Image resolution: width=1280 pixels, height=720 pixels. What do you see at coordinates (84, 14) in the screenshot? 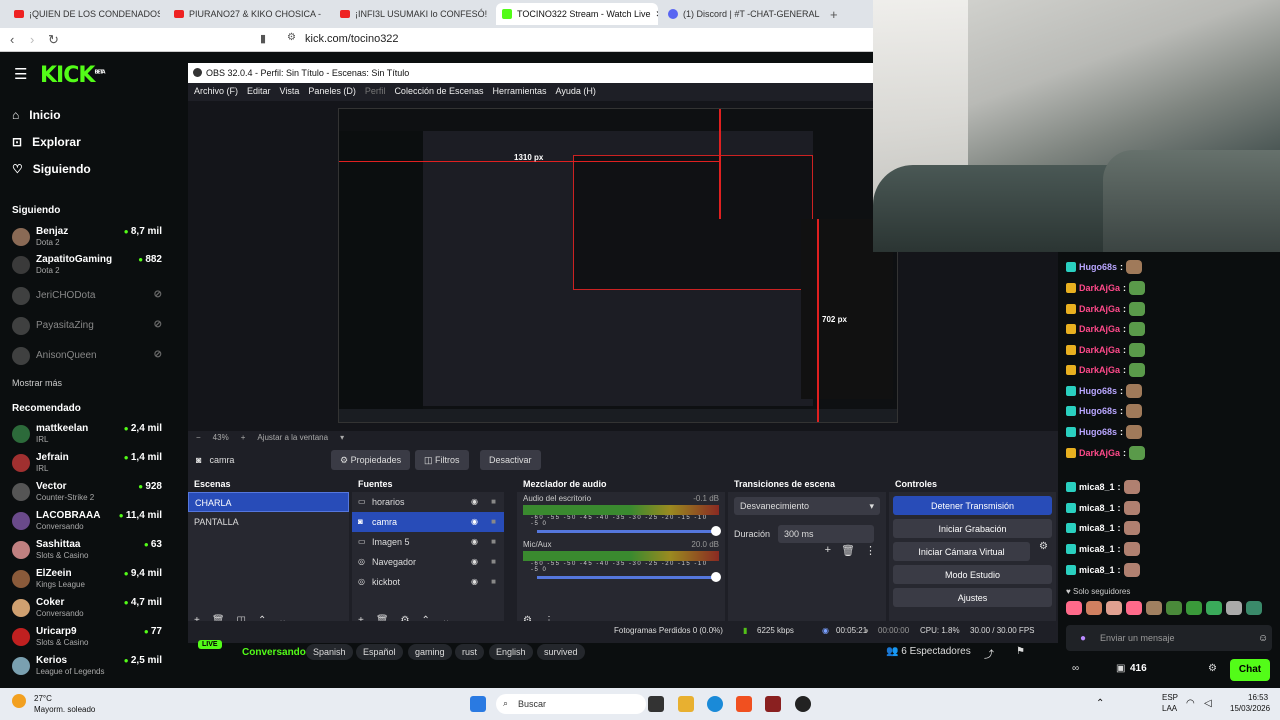
I see `browser-tab-1: ¡QUIEN DE LOS CONDENADOS A M` at bounding box center [84, 14].